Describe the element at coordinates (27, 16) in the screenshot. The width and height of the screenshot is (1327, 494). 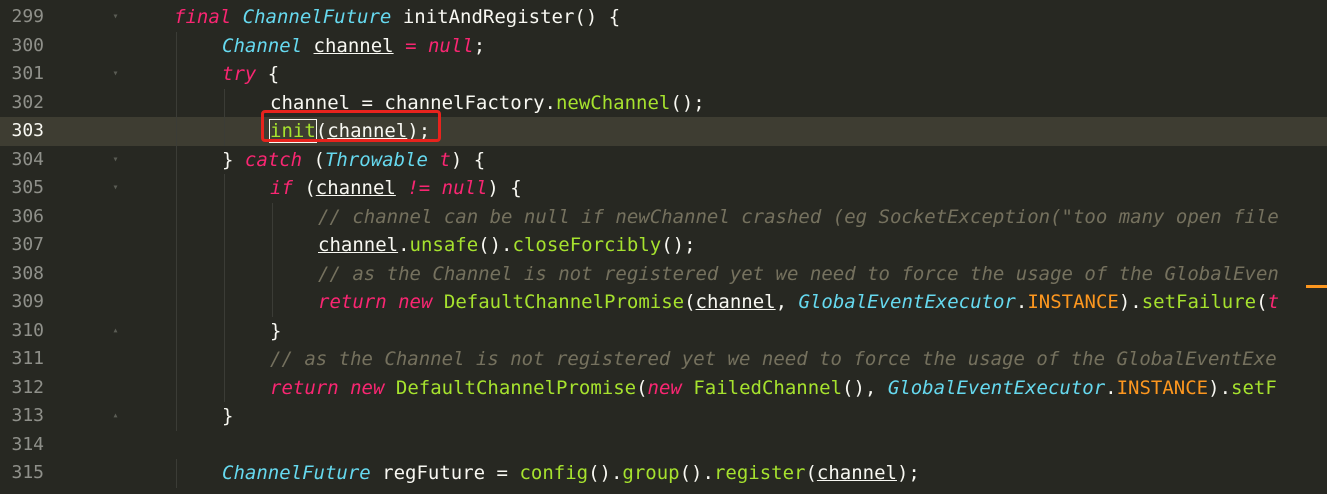
I see `line-number: 299` at that location.